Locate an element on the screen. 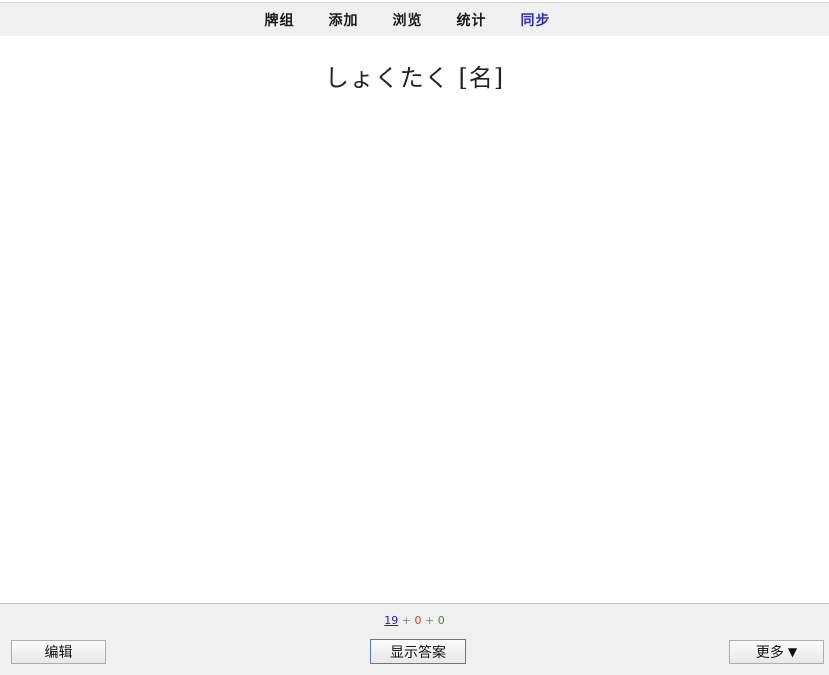 The image size is (829, 675). show-answer-button-label: 显示答案 is located at coordinates (418, 652).